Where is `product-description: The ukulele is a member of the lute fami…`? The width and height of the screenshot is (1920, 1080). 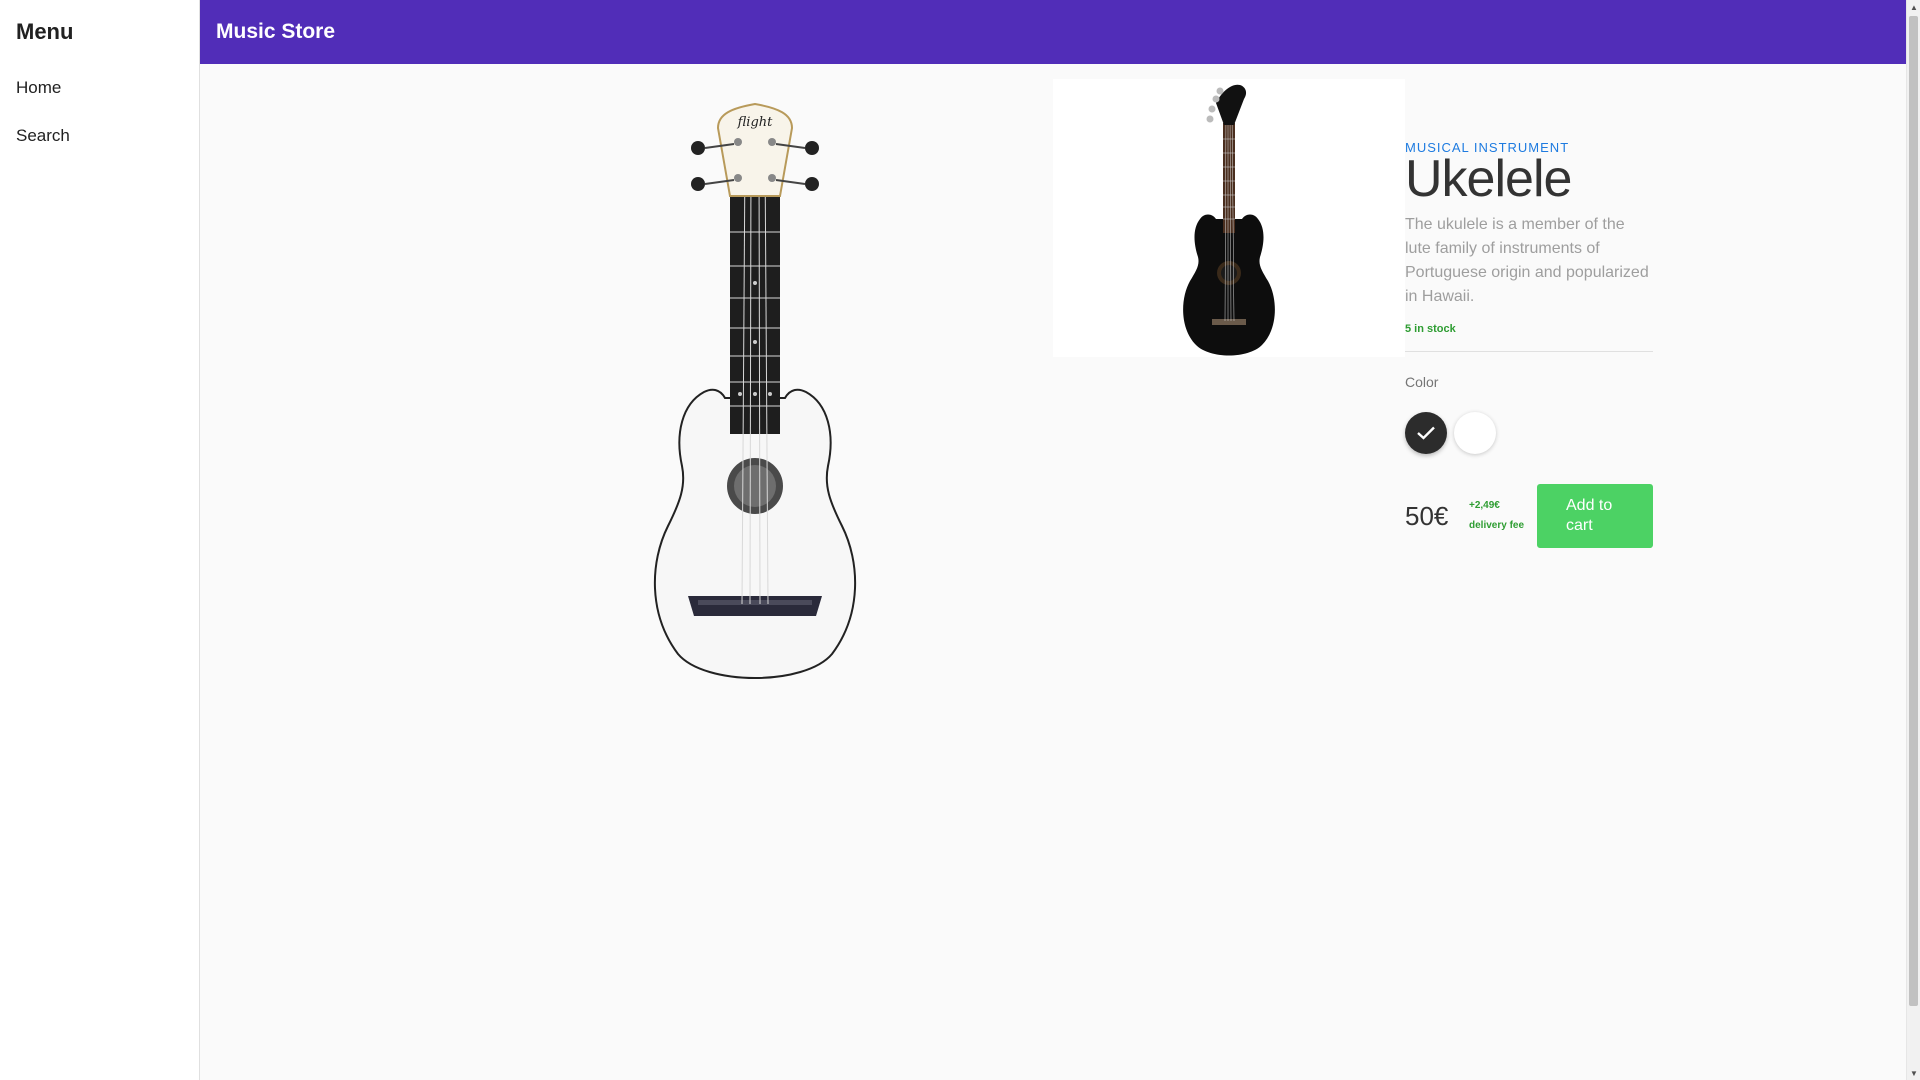
product-description: The ukulele is a member of the lute fami… is located at coordinates (1527, 260).